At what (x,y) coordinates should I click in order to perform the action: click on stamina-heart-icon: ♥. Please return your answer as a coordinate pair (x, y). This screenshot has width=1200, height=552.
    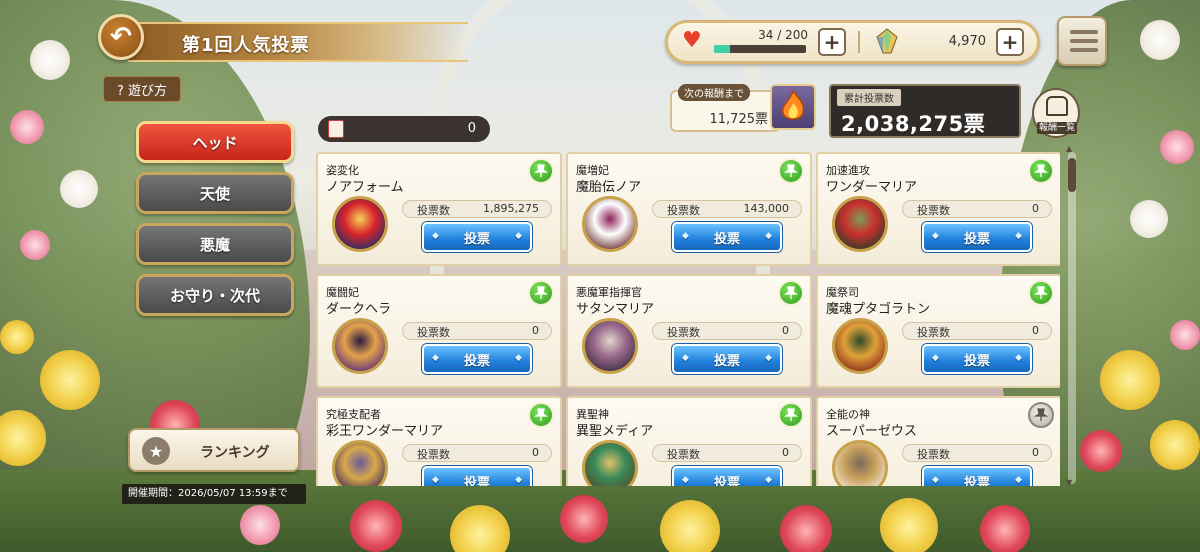
    Looking at the image, I should click on (692, 40).